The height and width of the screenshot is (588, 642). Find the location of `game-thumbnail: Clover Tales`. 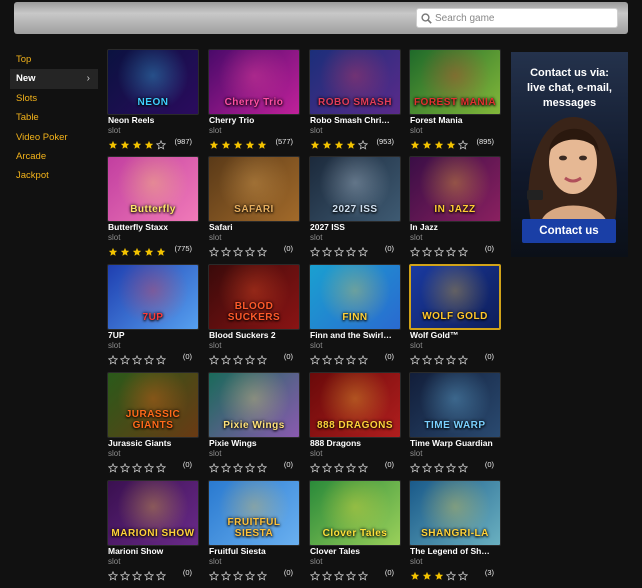

game-thumbnail: Clover Tales is located at coordinates (355, 513).